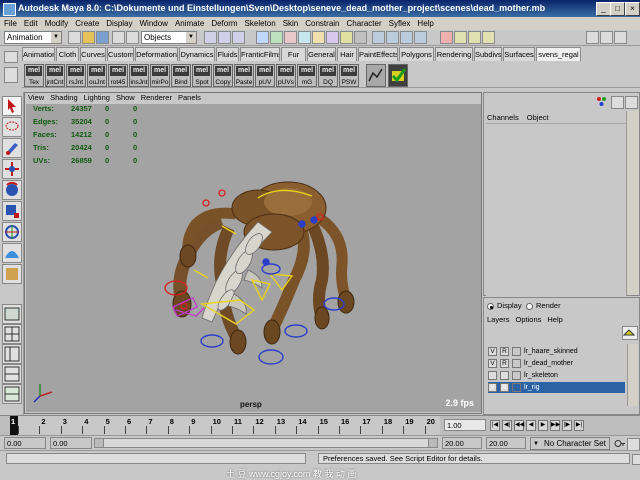 Image resolution: width=640 pixels, height=480 pixels. I want to click on shelf-button-oujnt: mel ouJnt, so click(97, 75).